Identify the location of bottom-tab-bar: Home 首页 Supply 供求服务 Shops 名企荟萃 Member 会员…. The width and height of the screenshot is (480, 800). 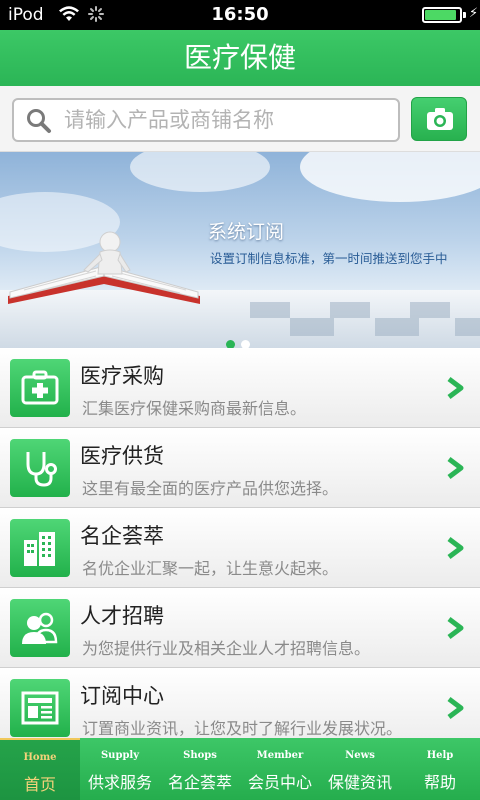
(240, 769).